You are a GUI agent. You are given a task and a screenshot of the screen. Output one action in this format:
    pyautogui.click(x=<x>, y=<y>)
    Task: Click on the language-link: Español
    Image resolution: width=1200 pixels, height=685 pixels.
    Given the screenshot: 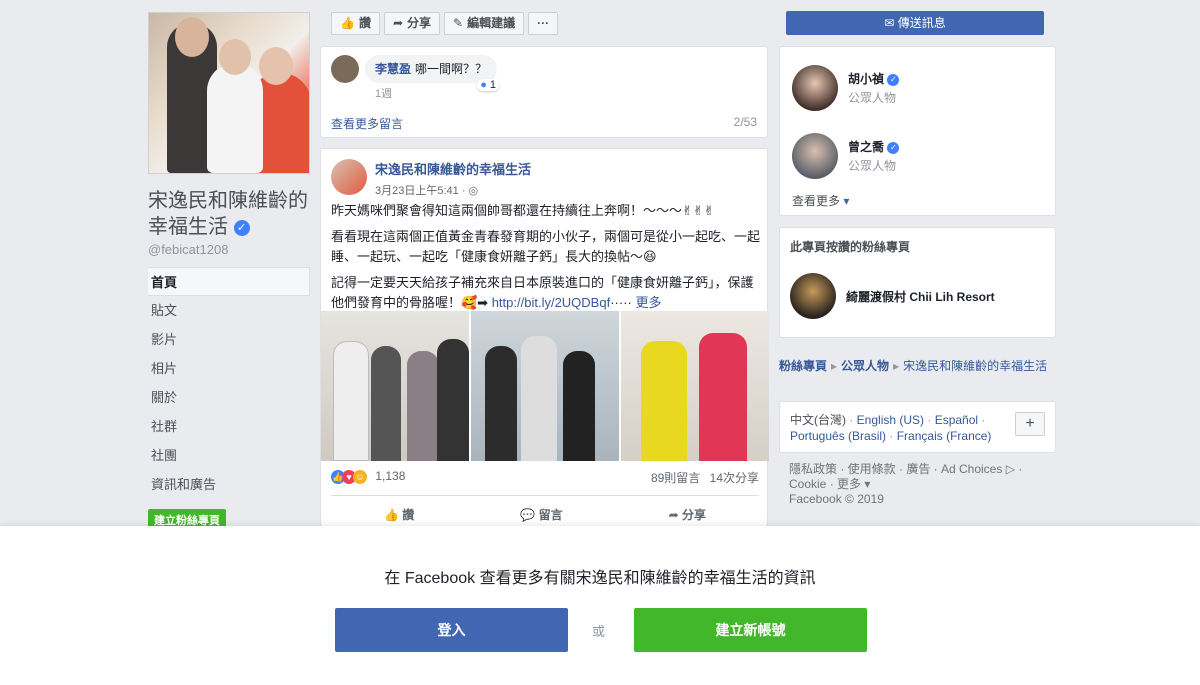 What is the action you would take?
    pyautogui.click(x=956, y=420)
    